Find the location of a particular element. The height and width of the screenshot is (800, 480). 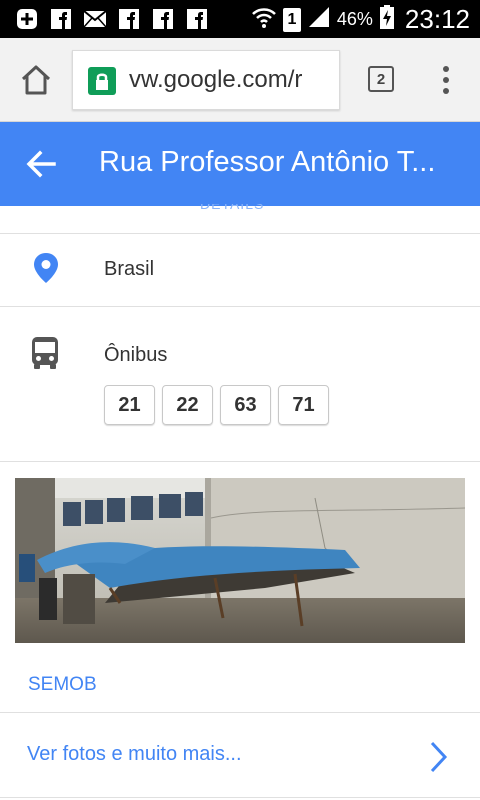

arrow-back-icon is located at coordinates (41, 164).